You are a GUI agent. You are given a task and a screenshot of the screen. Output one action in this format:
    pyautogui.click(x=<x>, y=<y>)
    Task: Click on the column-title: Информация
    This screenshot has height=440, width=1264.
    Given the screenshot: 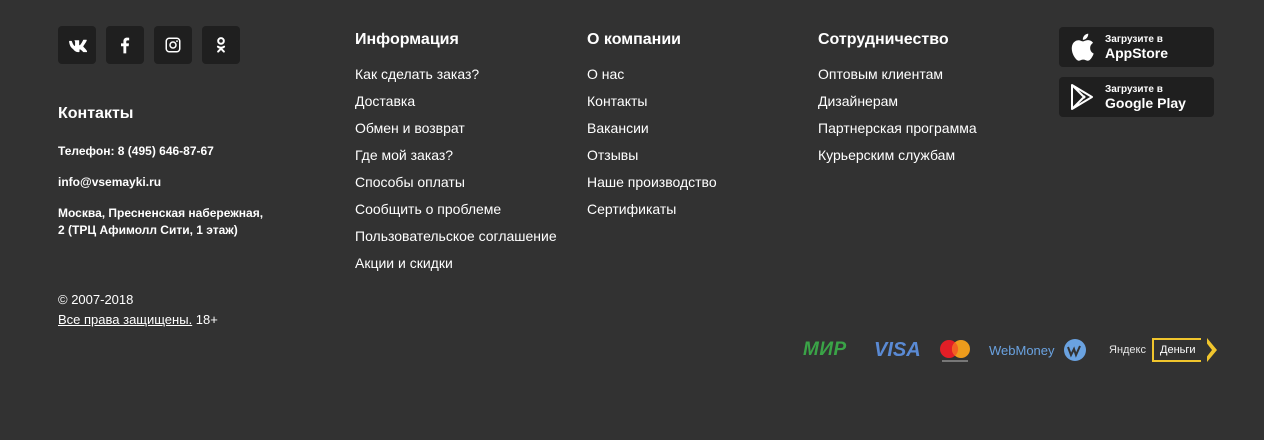 What is the action you would take?
    pyautogui.click(x=407, y=39)
    